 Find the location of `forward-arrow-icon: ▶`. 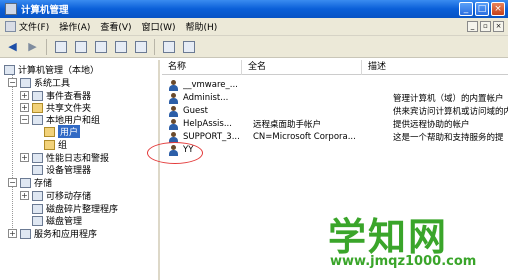

forward-arrow-icon: ▶ is located at coordinates (32, 46).